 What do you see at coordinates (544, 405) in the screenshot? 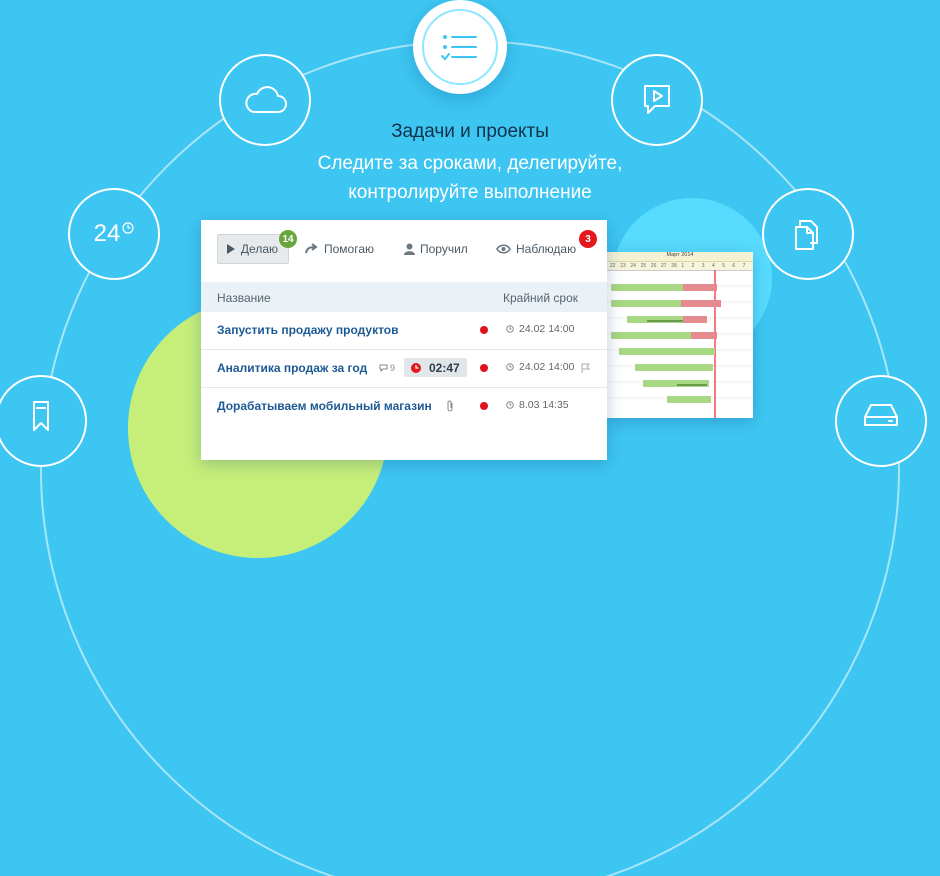
I see `deadline-value: 8.03 14:35` at bounding box center [544, 405].